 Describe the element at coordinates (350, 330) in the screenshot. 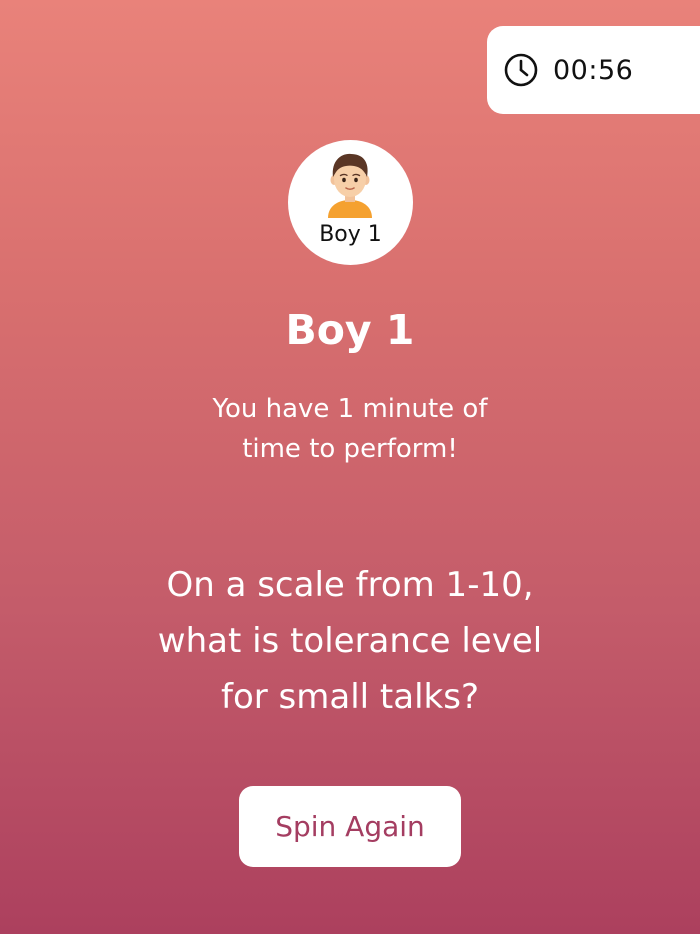

I see `player-name: Boy 1` at that location.